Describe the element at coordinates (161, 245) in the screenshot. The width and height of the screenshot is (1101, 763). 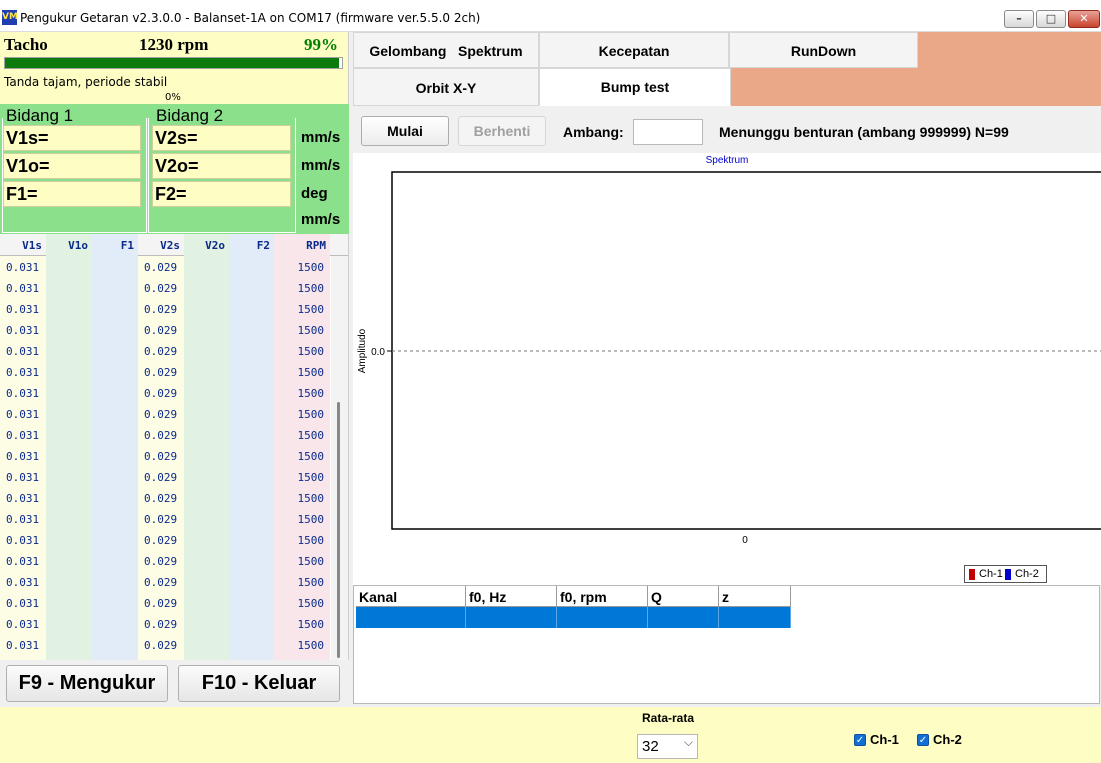
I see `column-header: V2s` at that location.